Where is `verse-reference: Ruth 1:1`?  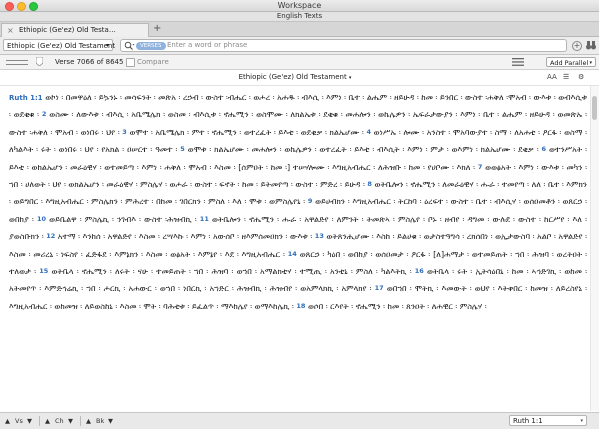
verse-reference: Ruth 1:1 is located at coordinates (26, 98).